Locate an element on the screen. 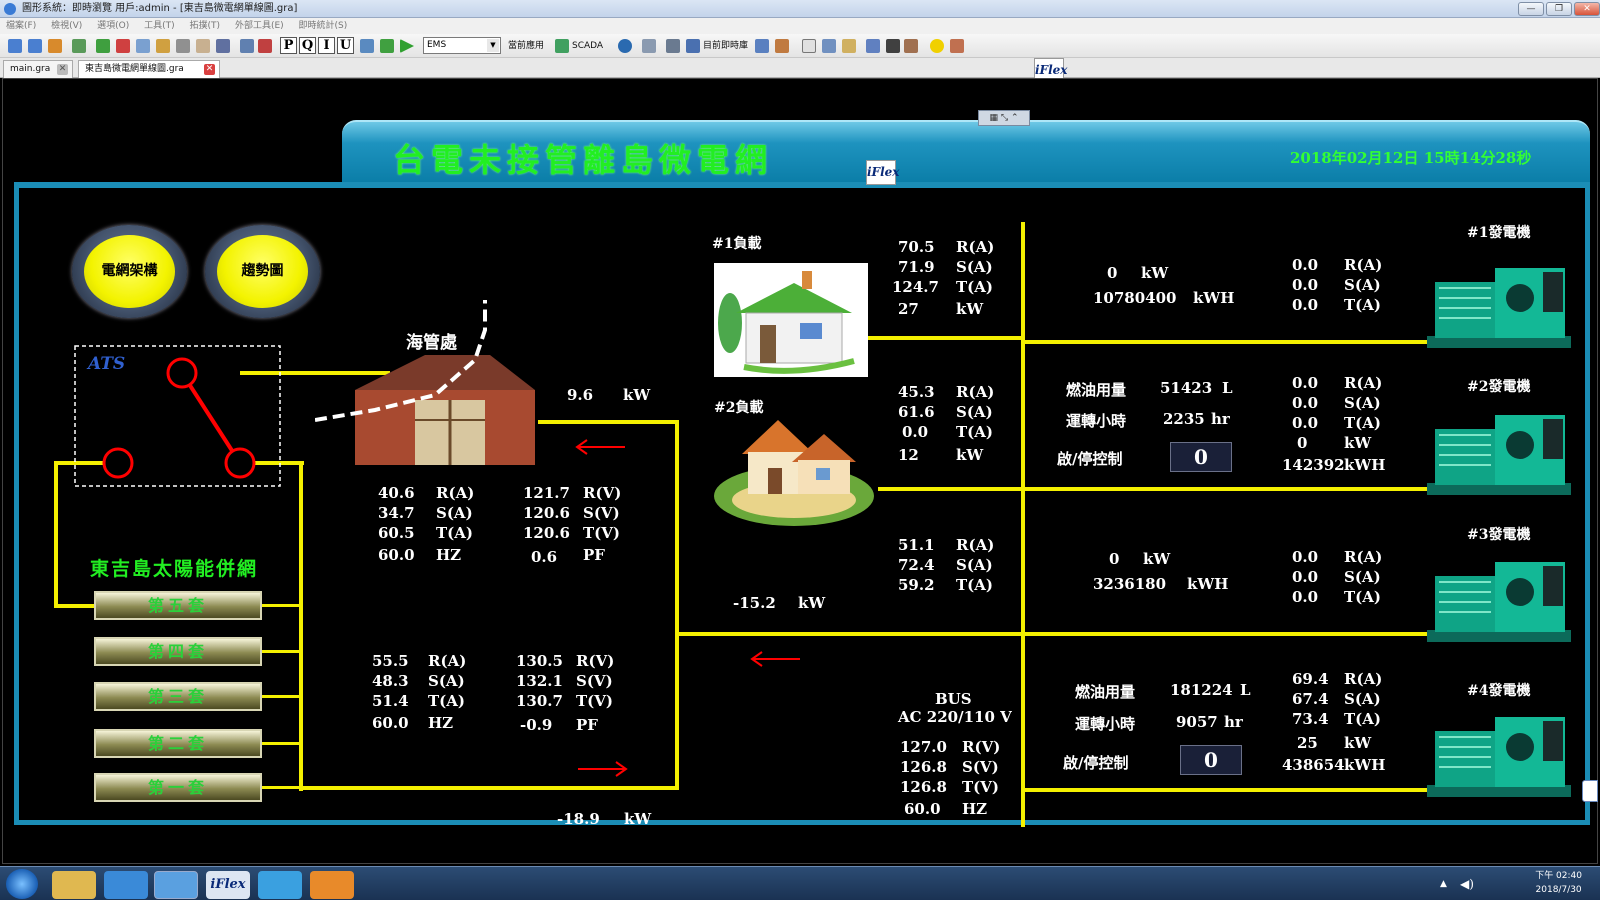 The width and height of the screenshot is (1600, 900). u-button: U is located at coordinates (345, 45).